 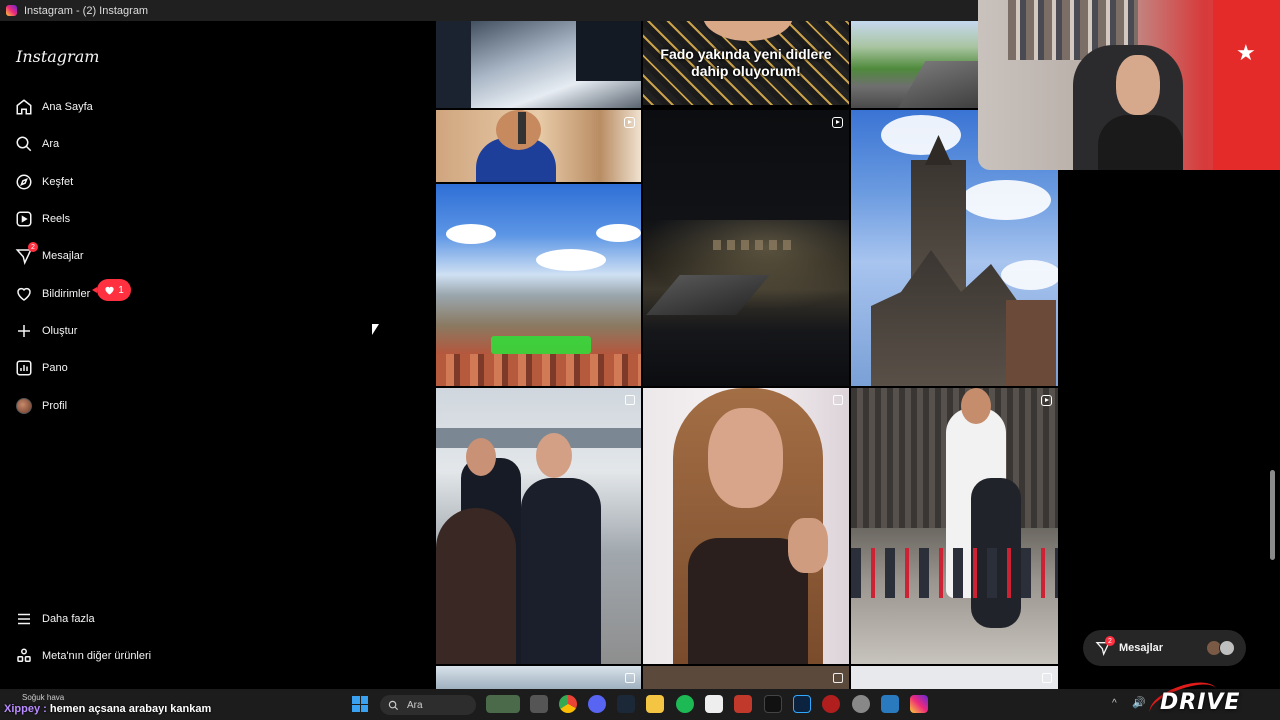 What do you see at coordinates (25, 709) in the screenshot?
I see `chat-username: Xippey :` at bounding box center [25, 709].